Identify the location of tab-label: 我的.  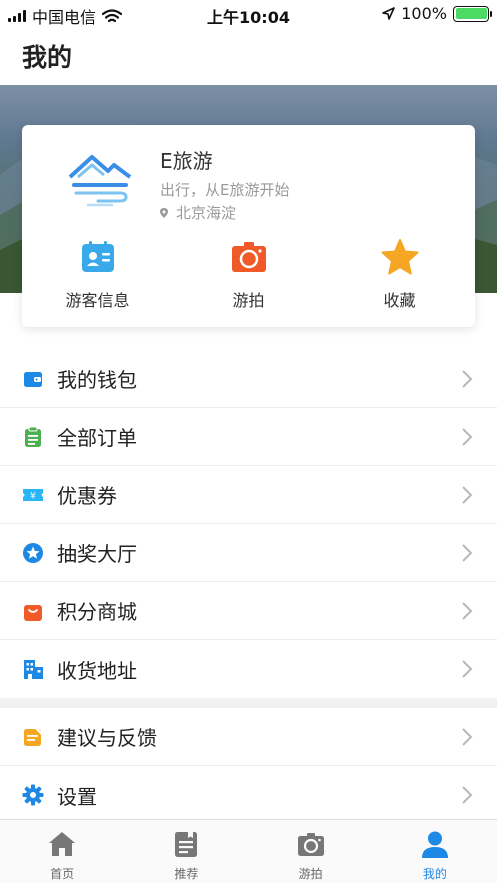
(434, 874).